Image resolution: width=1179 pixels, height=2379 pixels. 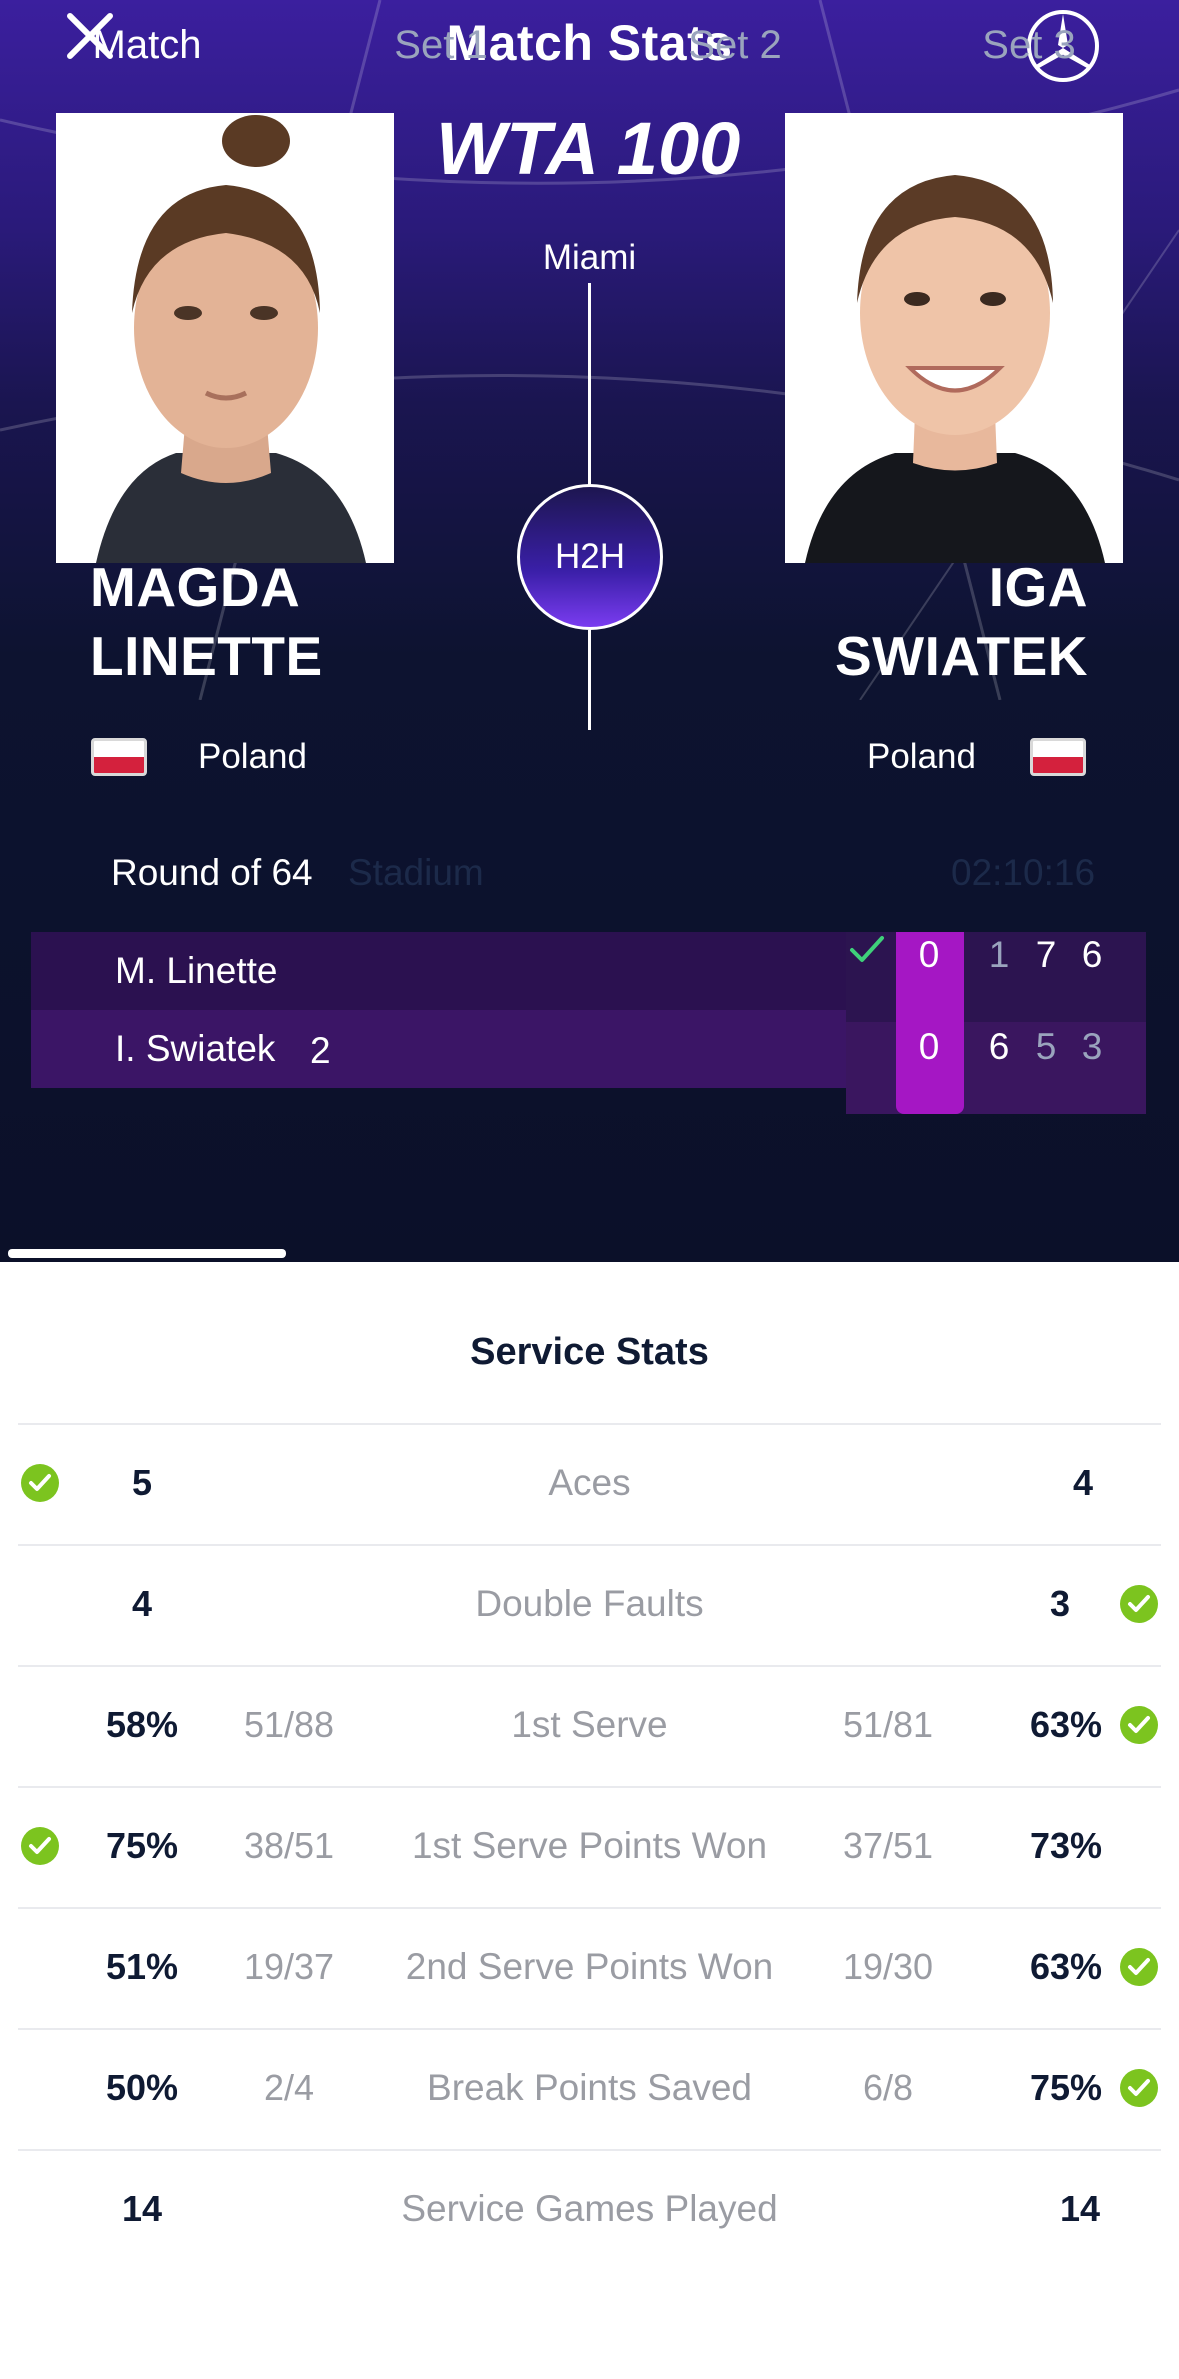 I want to click on stat-fraction-right: 37/51, so click(x=888, y=1845).